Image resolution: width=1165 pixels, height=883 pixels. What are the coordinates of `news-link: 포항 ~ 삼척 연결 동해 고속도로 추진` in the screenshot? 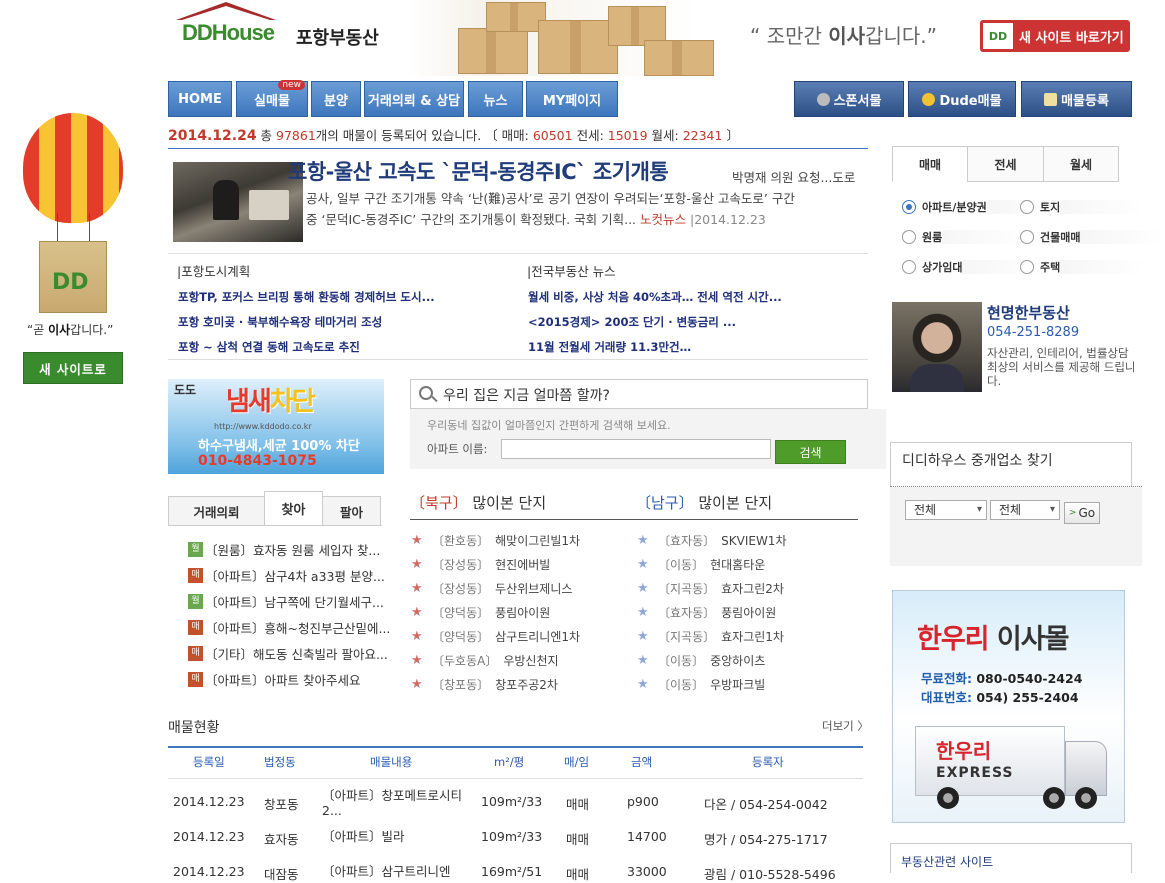 It's located at (269, 347).